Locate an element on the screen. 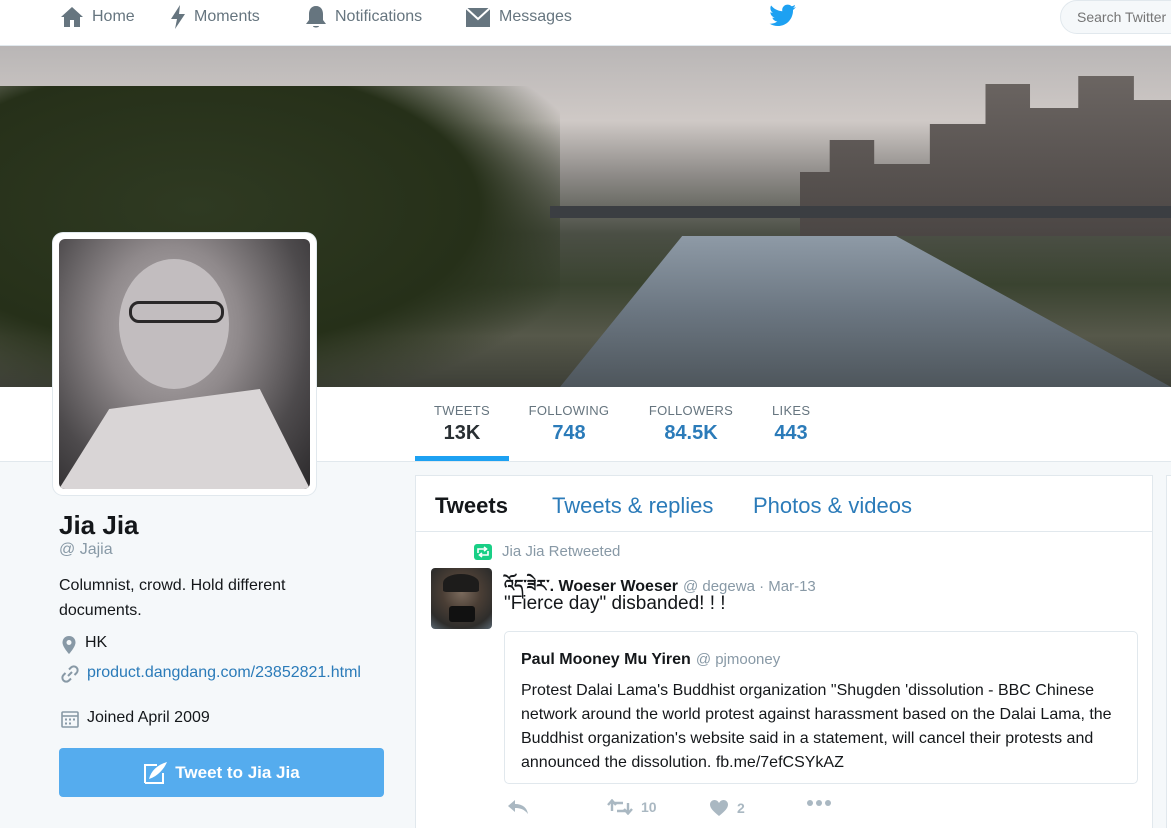  calendar-icon is located at coordinates (70, 719).